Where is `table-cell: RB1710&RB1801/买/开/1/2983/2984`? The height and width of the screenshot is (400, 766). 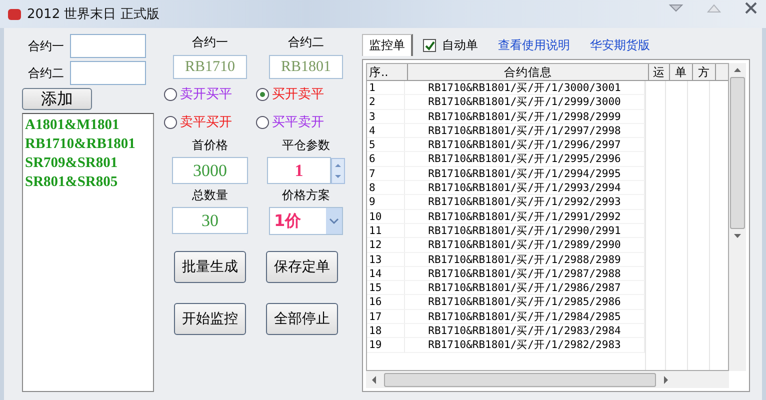
table-cell: RB1710&RB1801/买/开/1/2983/2984 is located at coordinates (525, 331).